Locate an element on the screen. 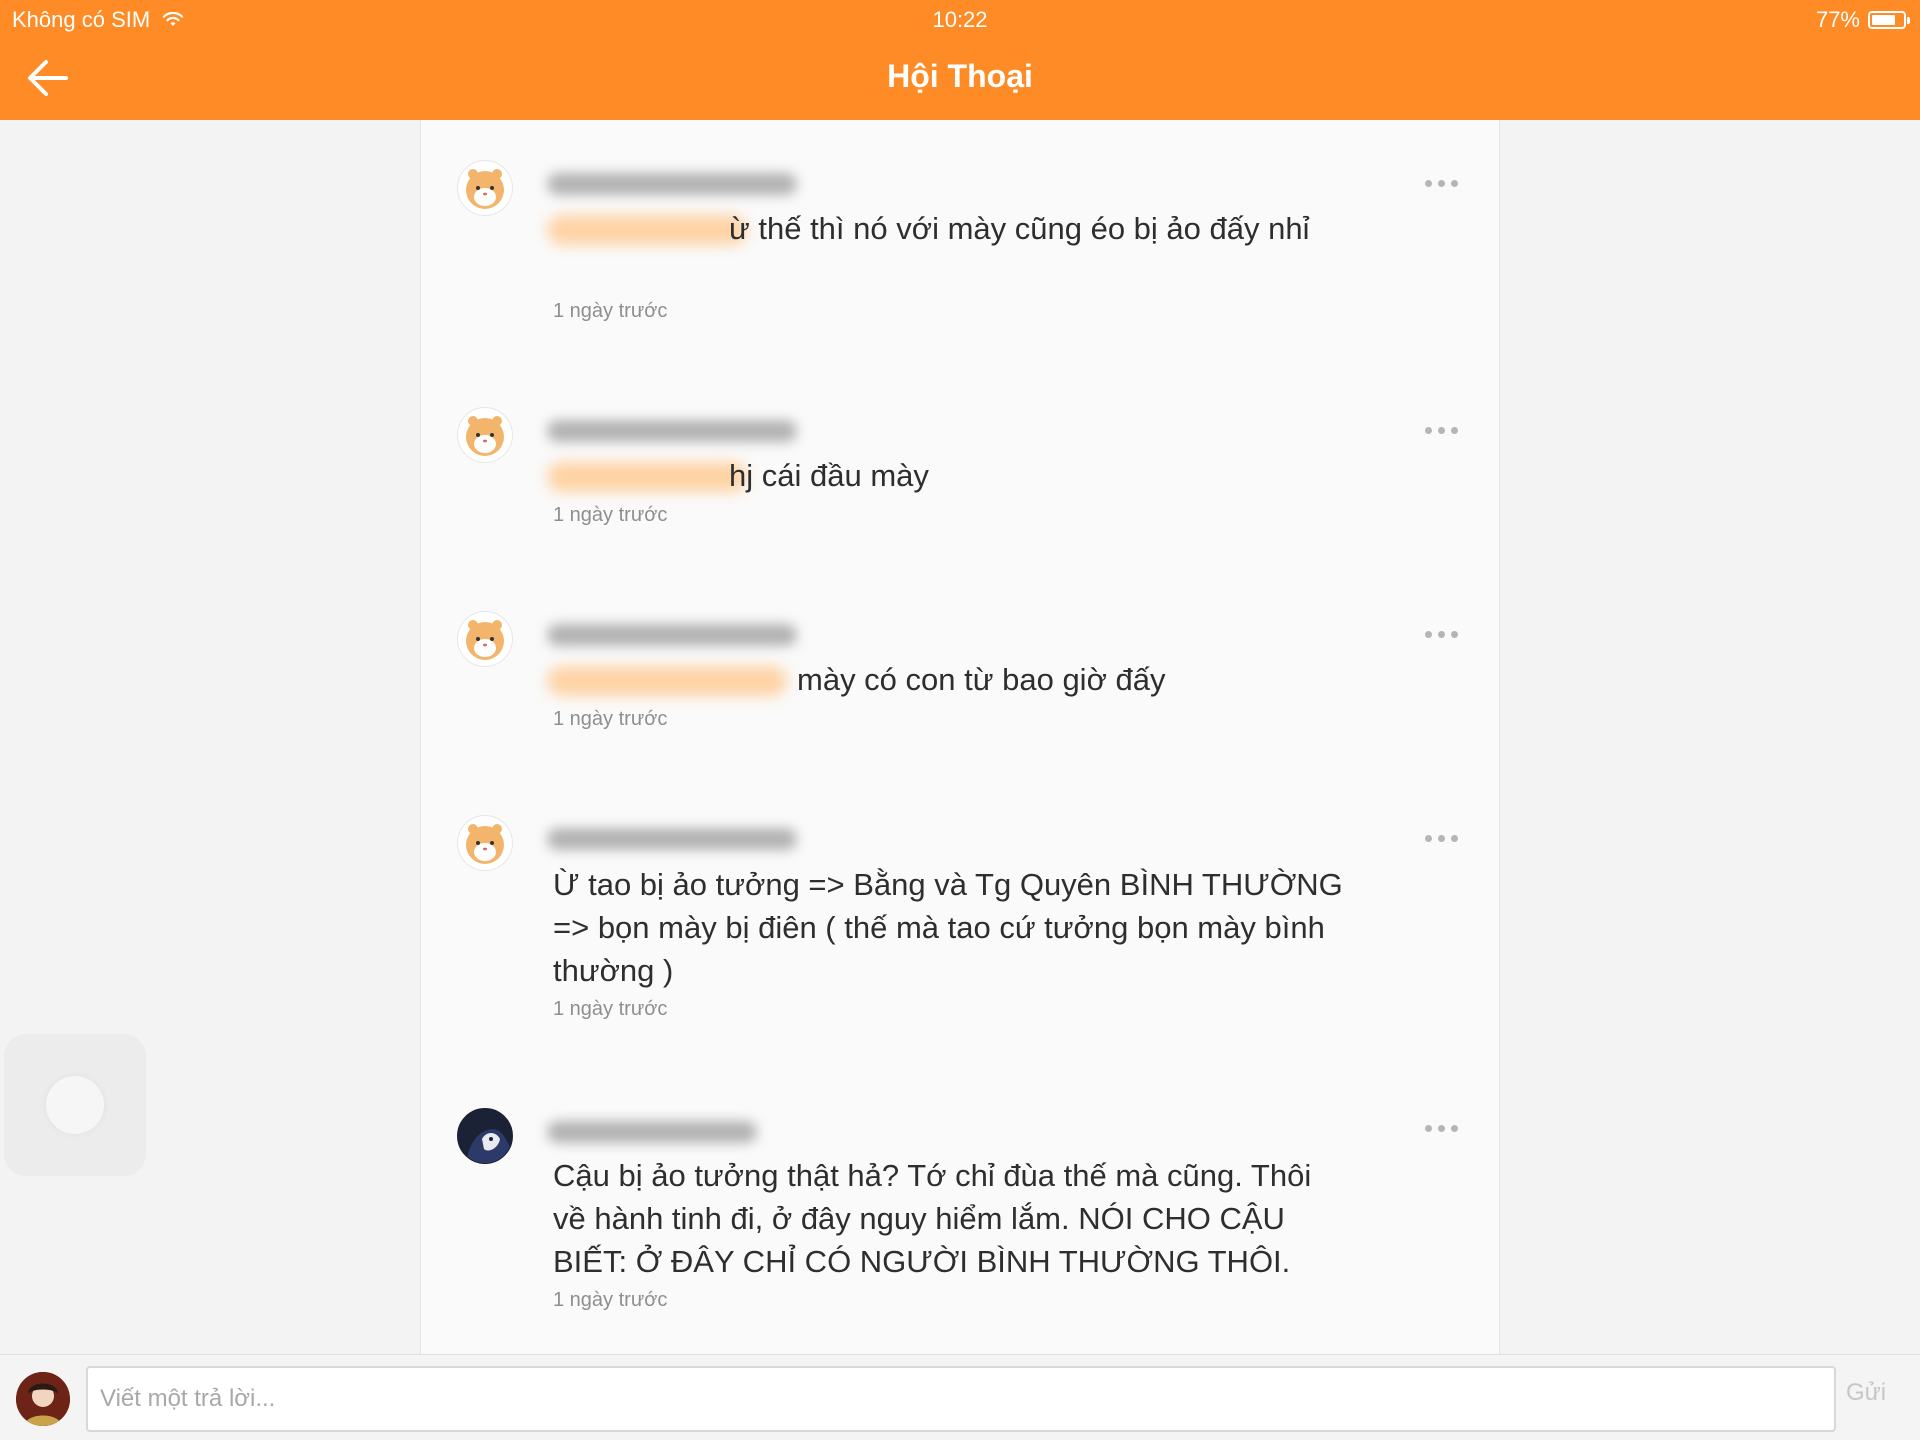 This screenshot has width=1920, height=1440. status-bar: Không có SIM 10:22 77% is located at coordinates (960, 20).